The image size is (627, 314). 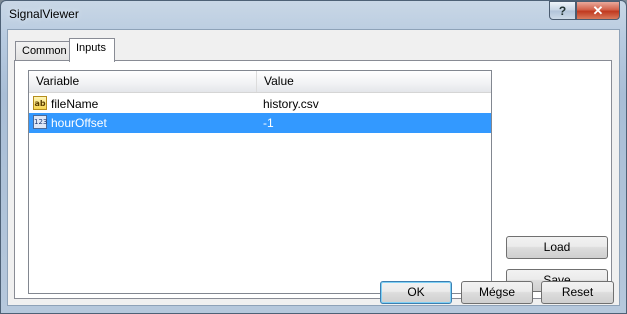 I want to click on column-header-value: Value, so click(x=374, y=81).